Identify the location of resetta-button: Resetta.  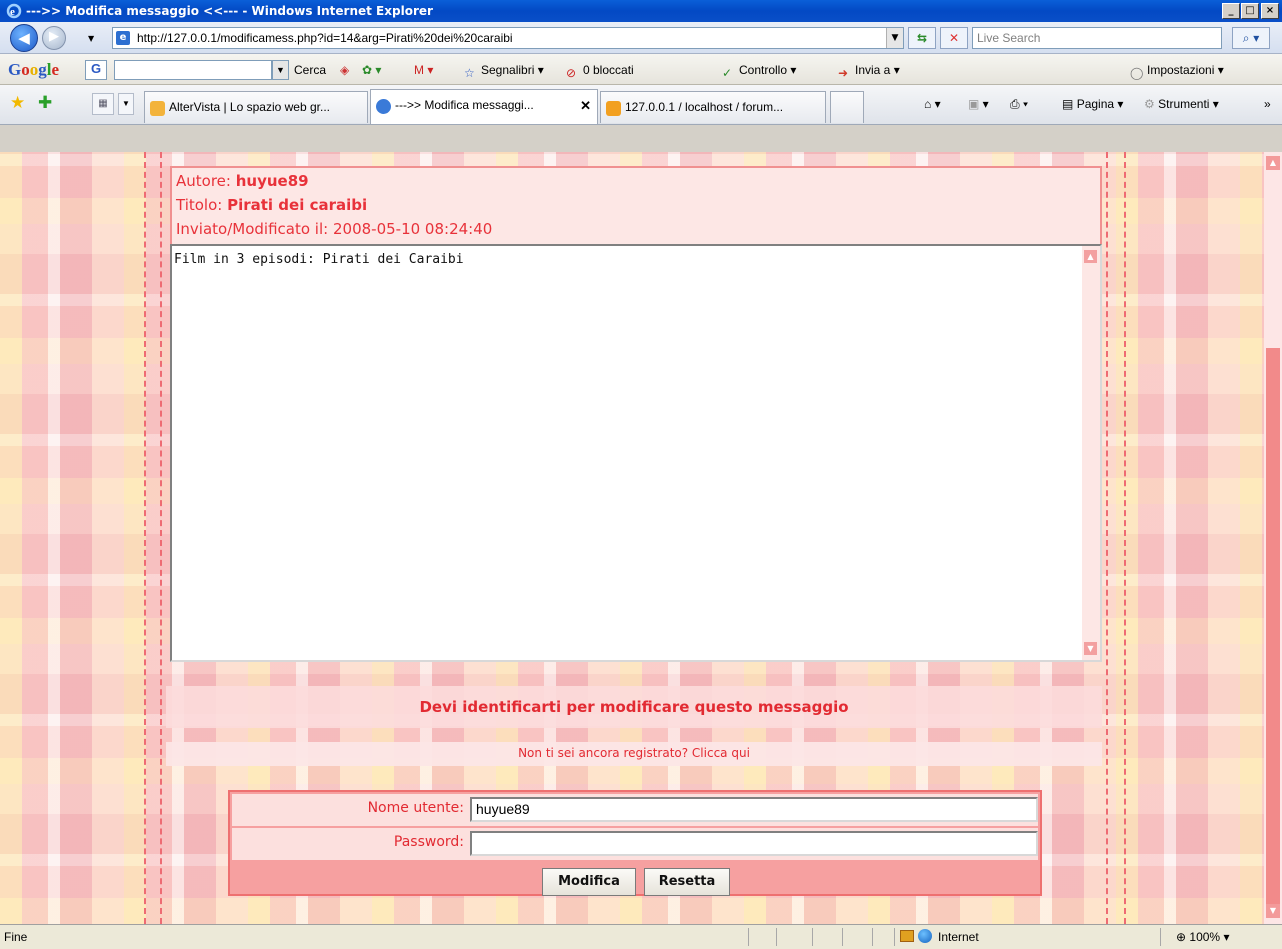
(687, 882).